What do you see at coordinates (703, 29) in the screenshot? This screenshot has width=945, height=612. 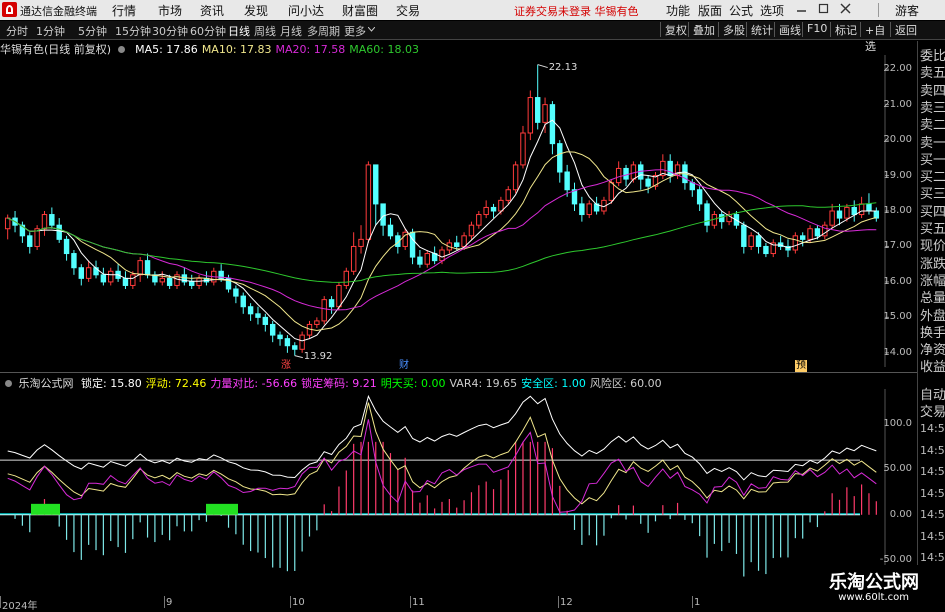 I see `btn-overlay: 叠加` at bounding box center [703, 29].